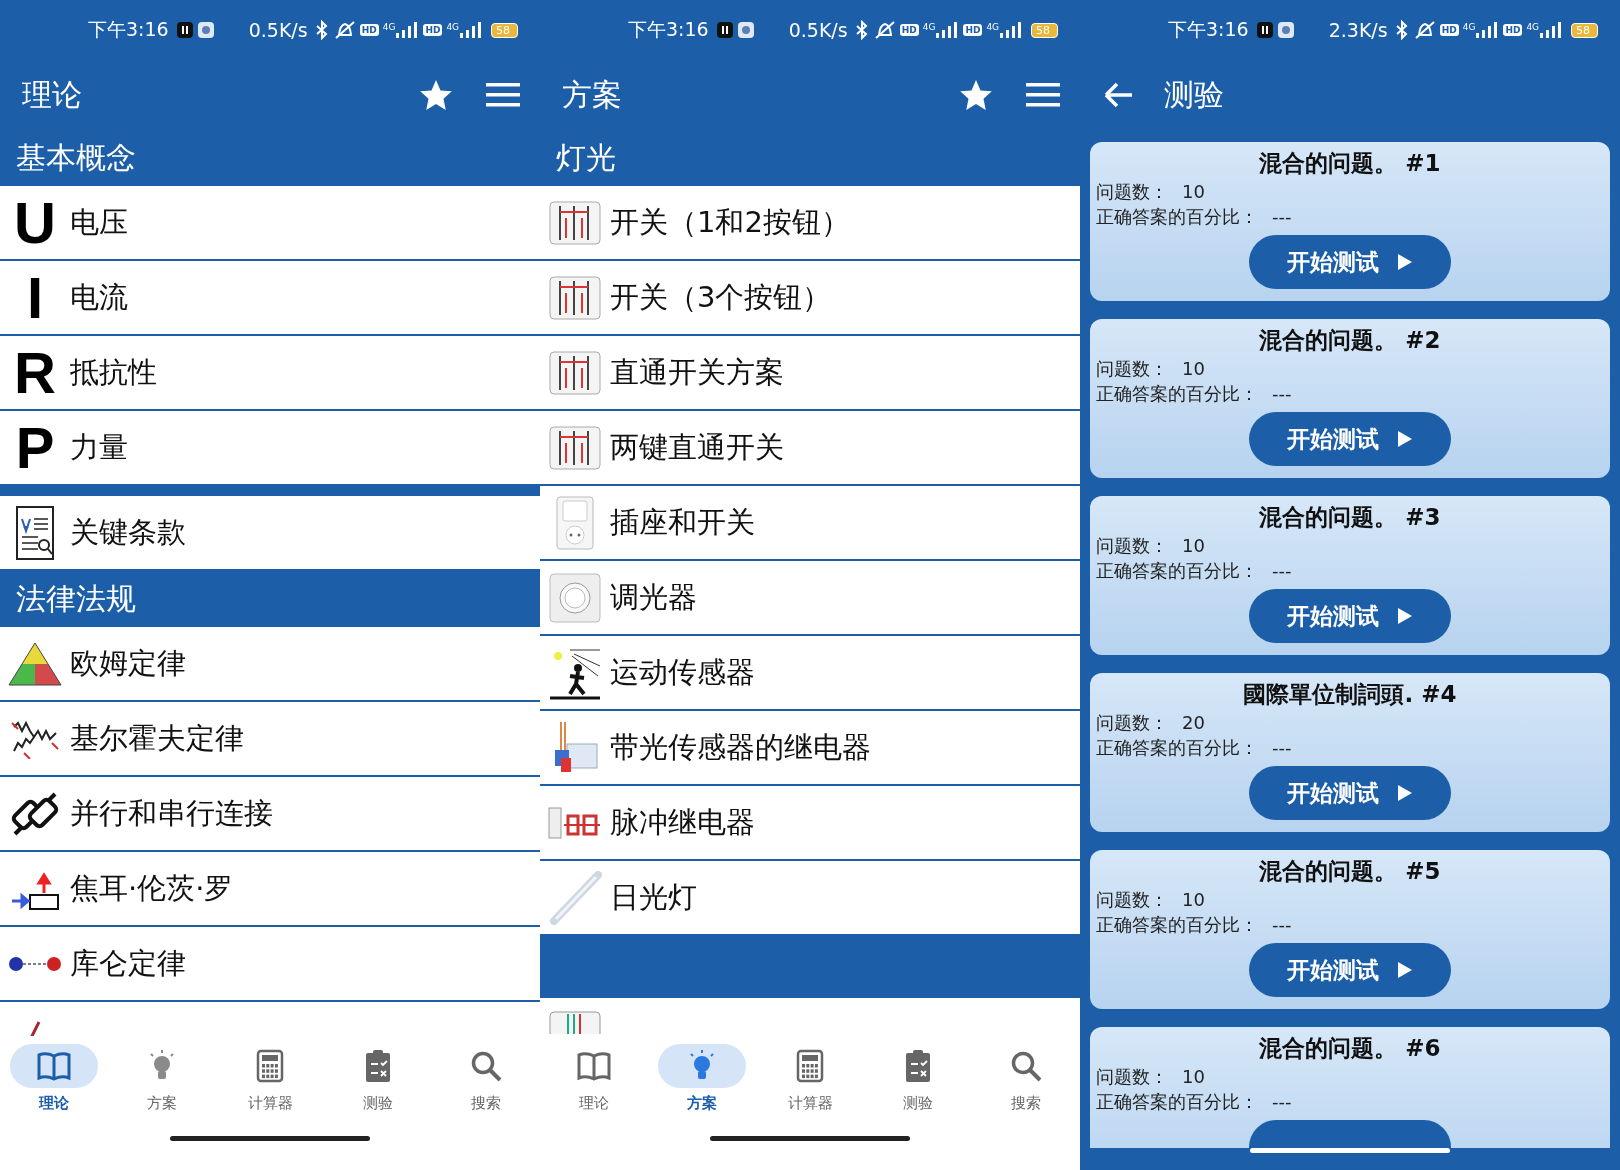 The width and height of the screenshot is (1620, 1170). I want to click on quiz-title: 混合的问题。 #1, so click(1350, 163).